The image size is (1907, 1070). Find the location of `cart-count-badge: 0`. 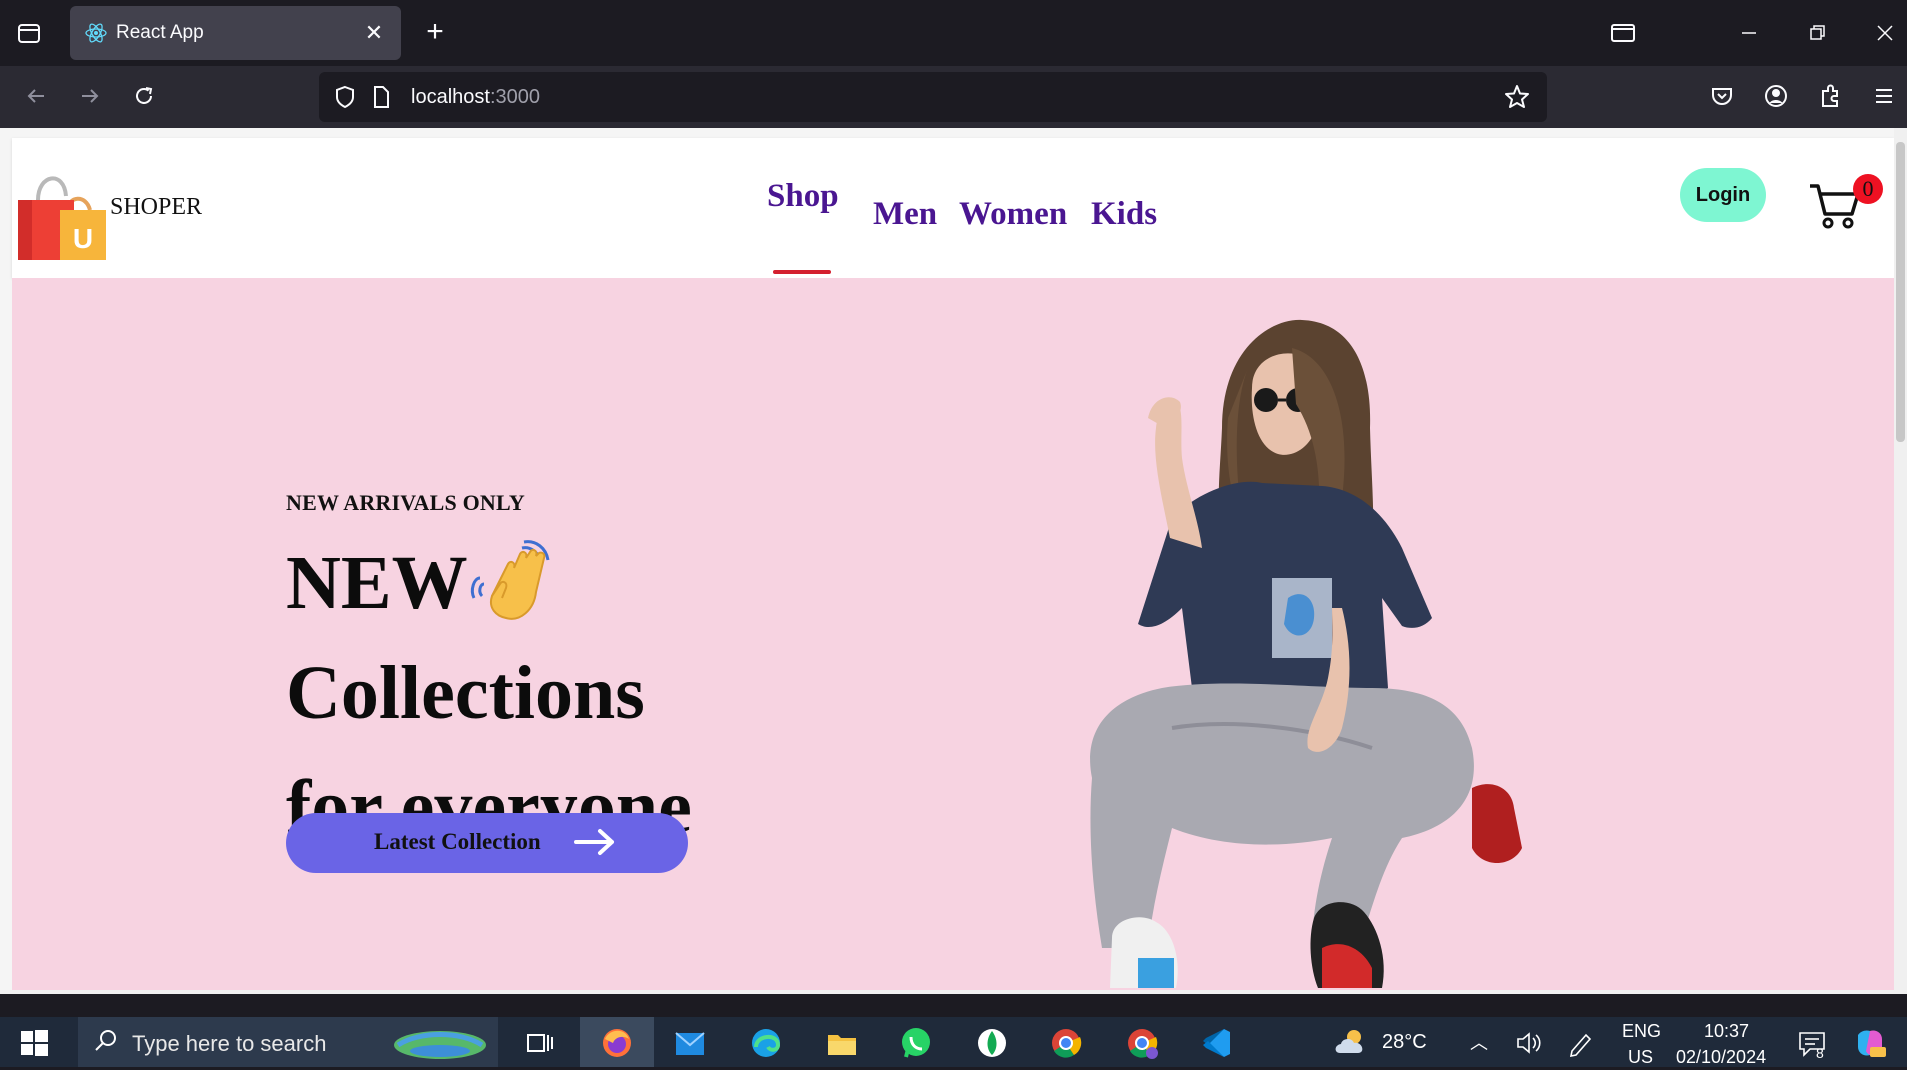

cart-count-badge: 0 is located at coordinates (1868, 189).